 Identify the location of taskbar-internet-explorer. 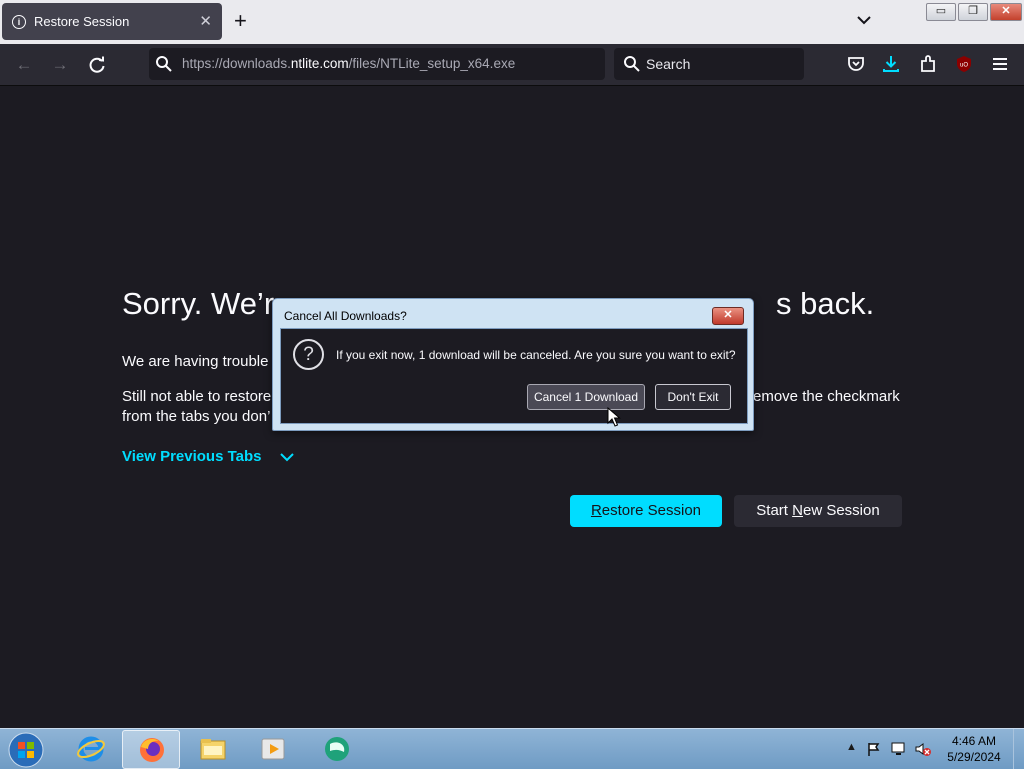
(90, 748).